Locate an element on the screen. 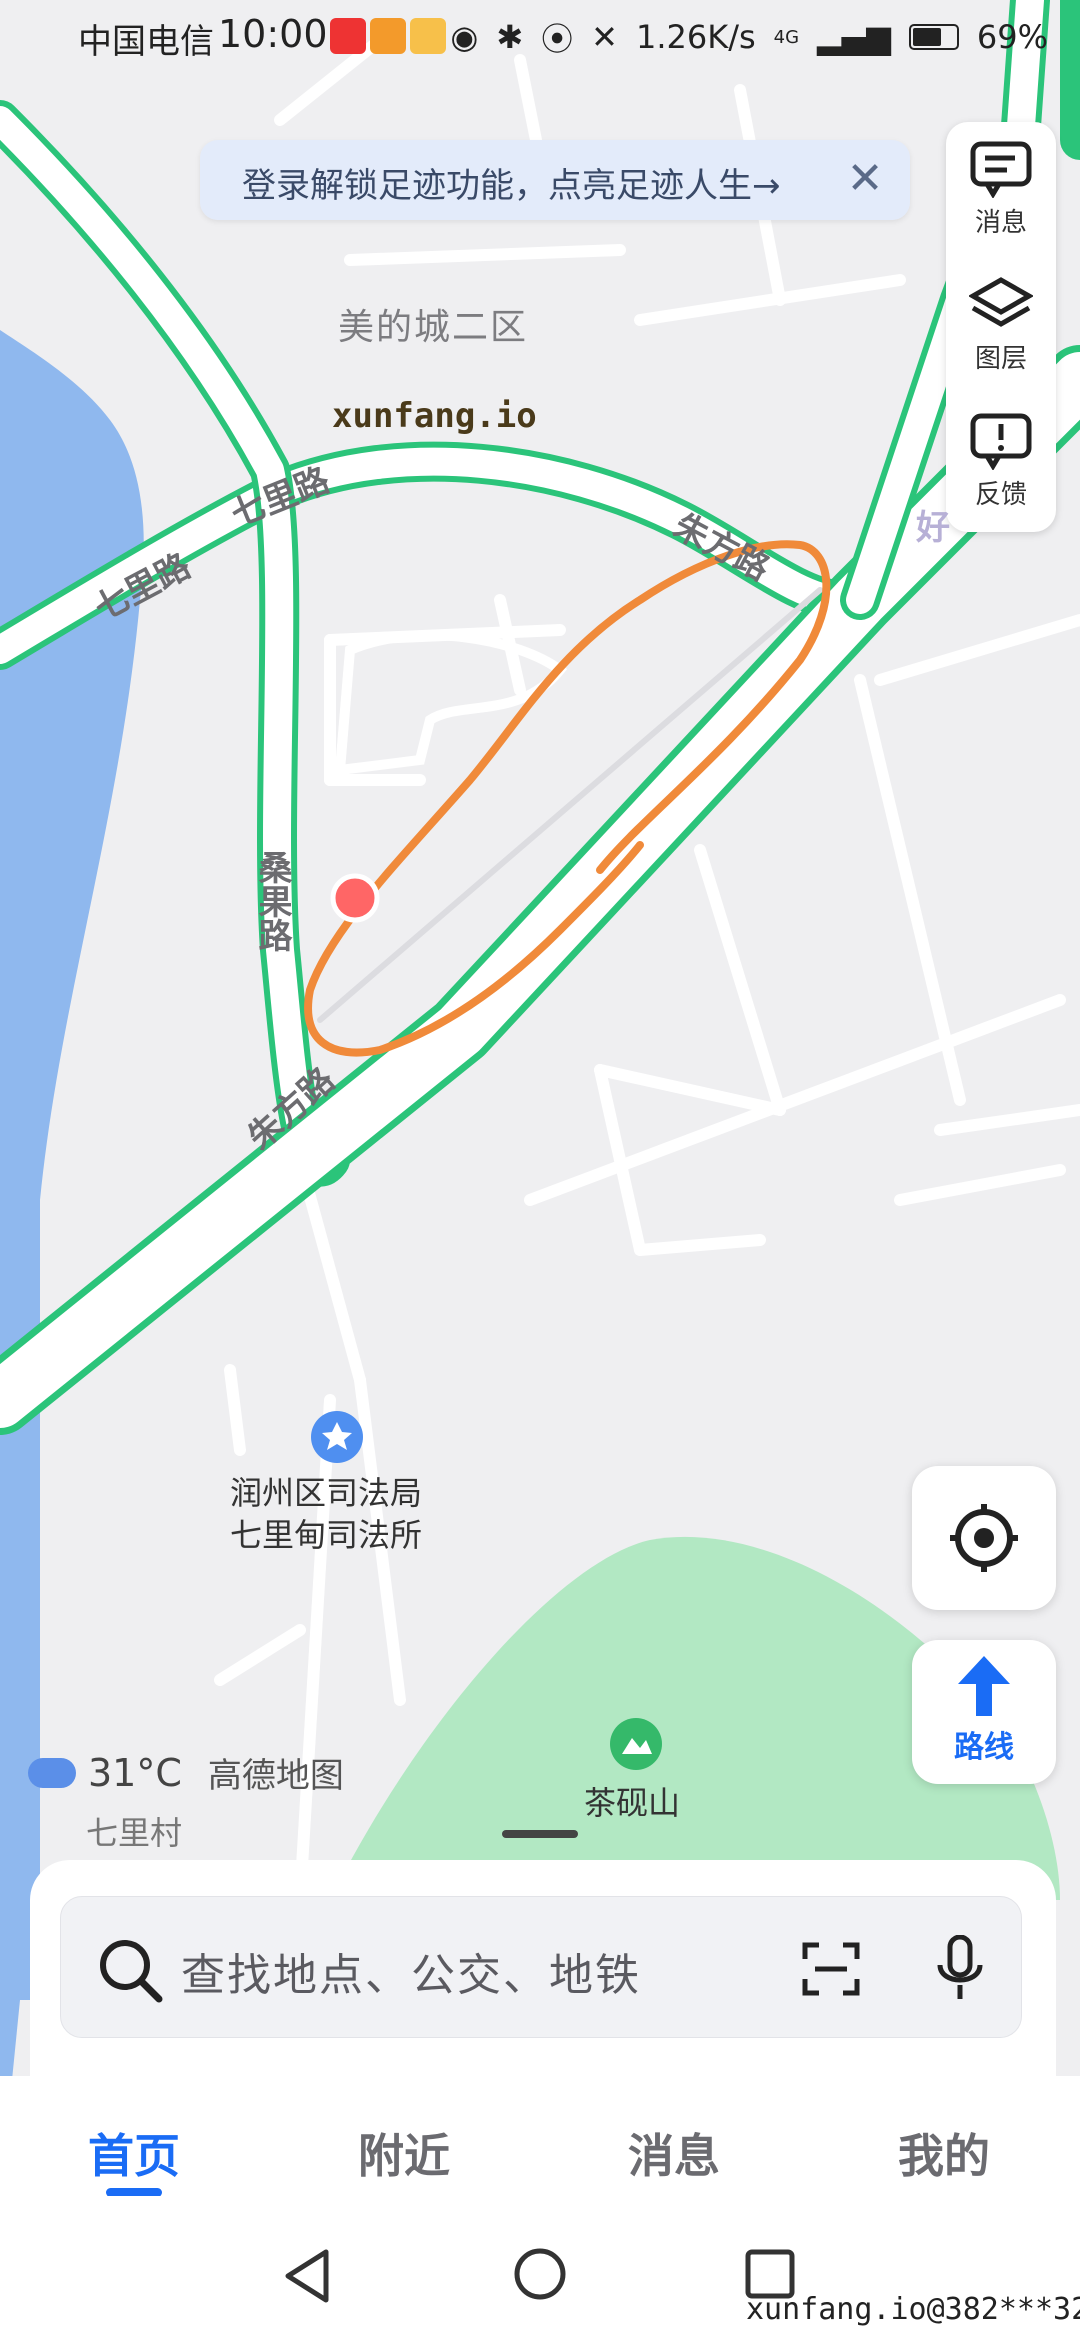 The height and width of the screenshot is (2340, 1080). road-label-sangguo: 桑果路 is located at coordinates (272, 901).